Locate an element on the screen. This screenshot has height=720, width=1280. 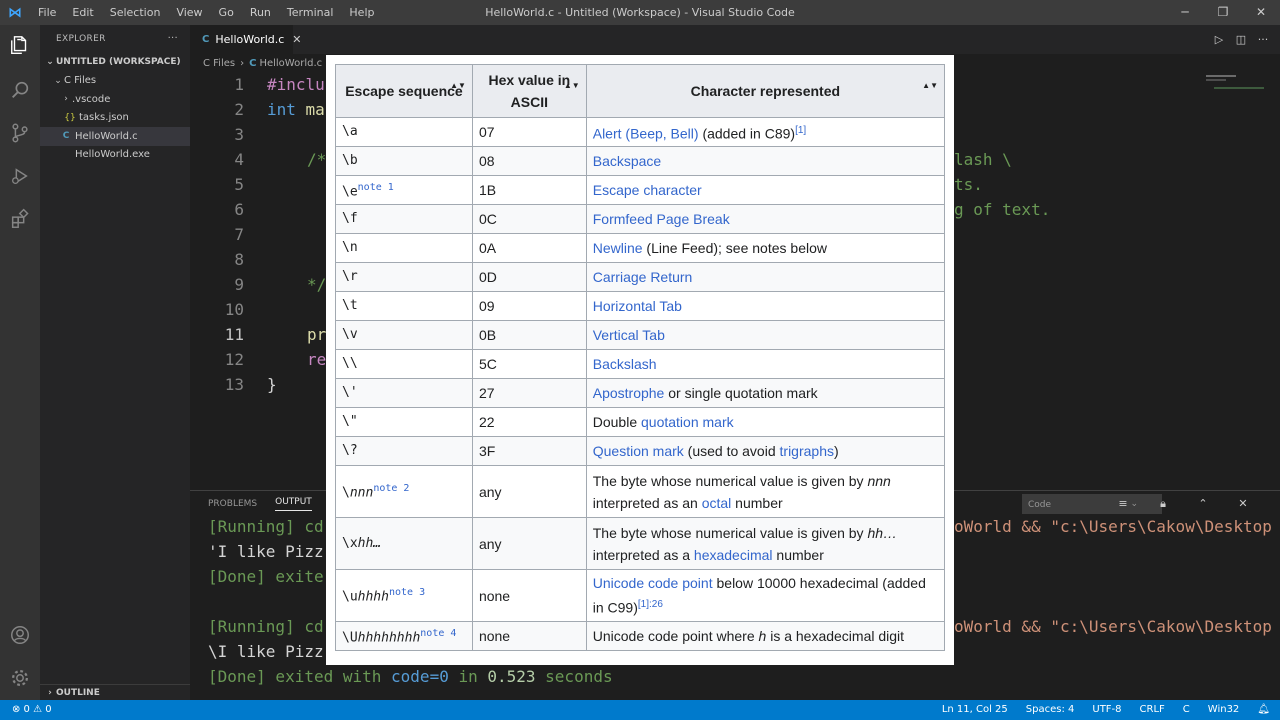
wiki-link: hexadecimal is located at coordinates (733, 555).